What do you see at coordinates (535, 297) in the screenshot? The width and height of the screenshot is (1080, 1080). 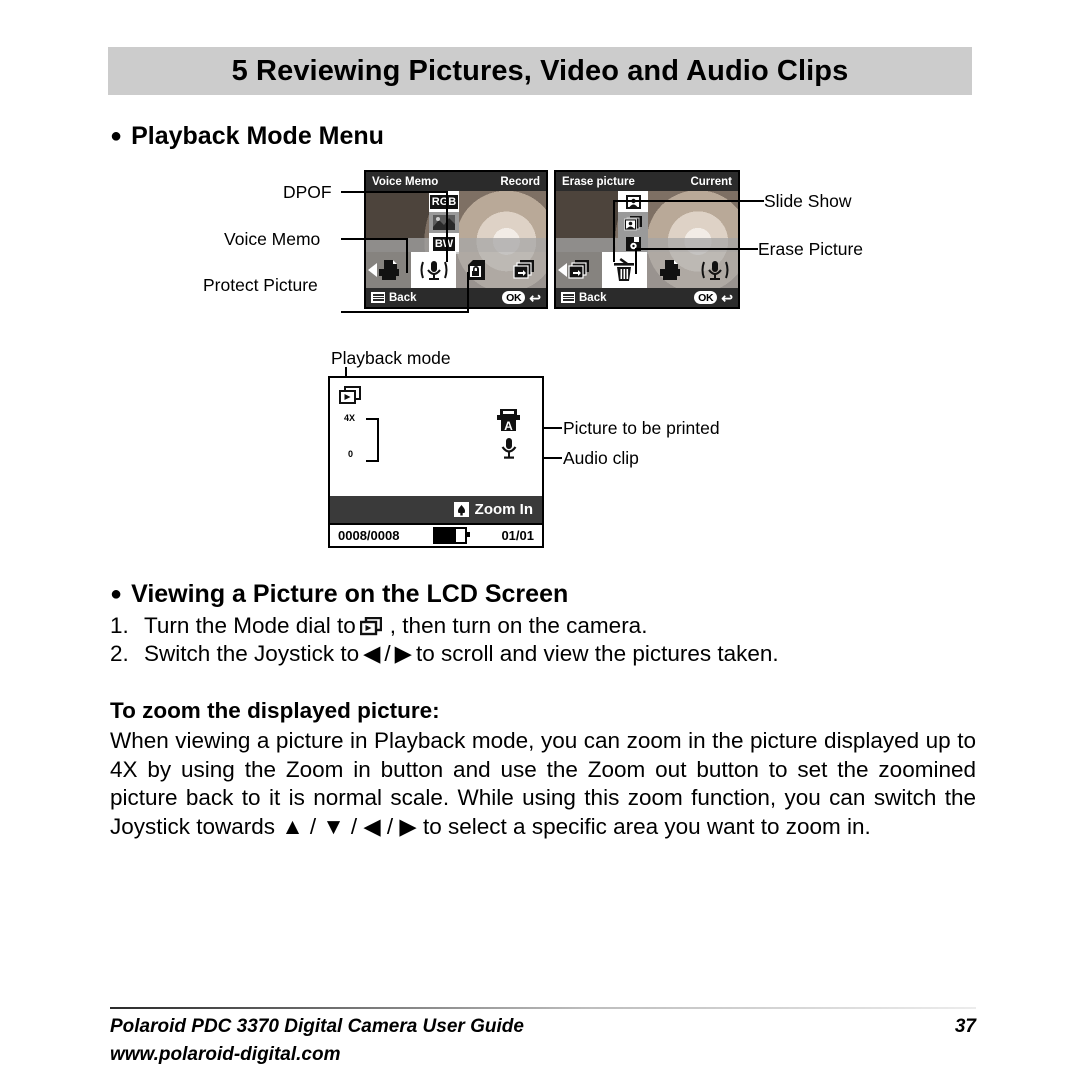 I see `enter-arrow-icon: ↩` at bounding box center [535, 297].